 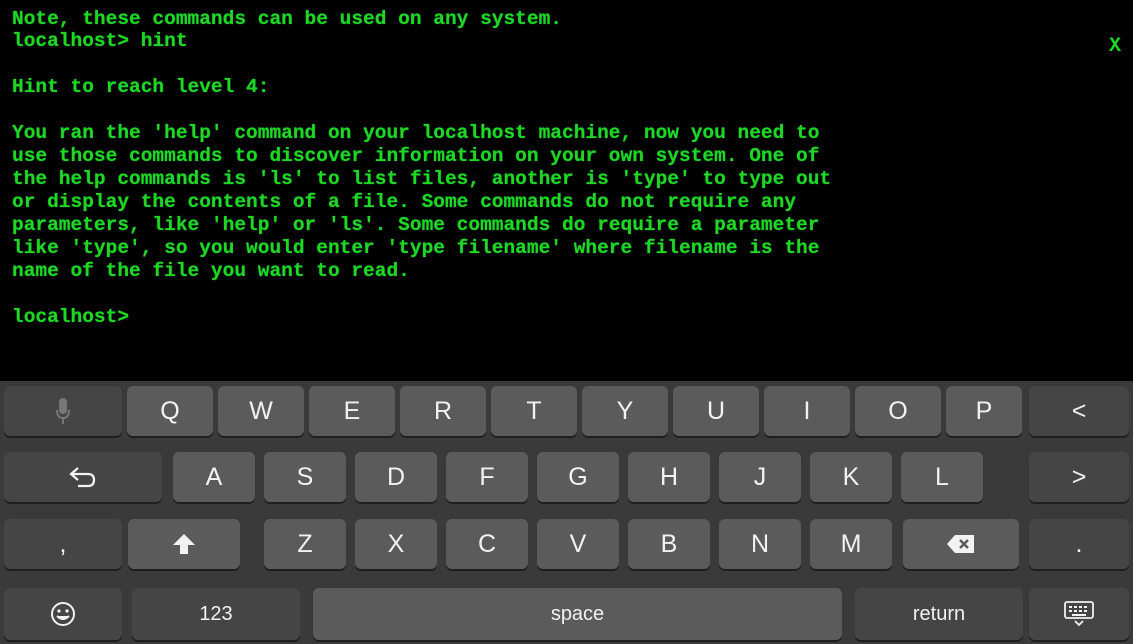 What do you see at coordinates (305, 544) in the screenshot?
I see `key-z: Z` at bounding box center [305, 544].